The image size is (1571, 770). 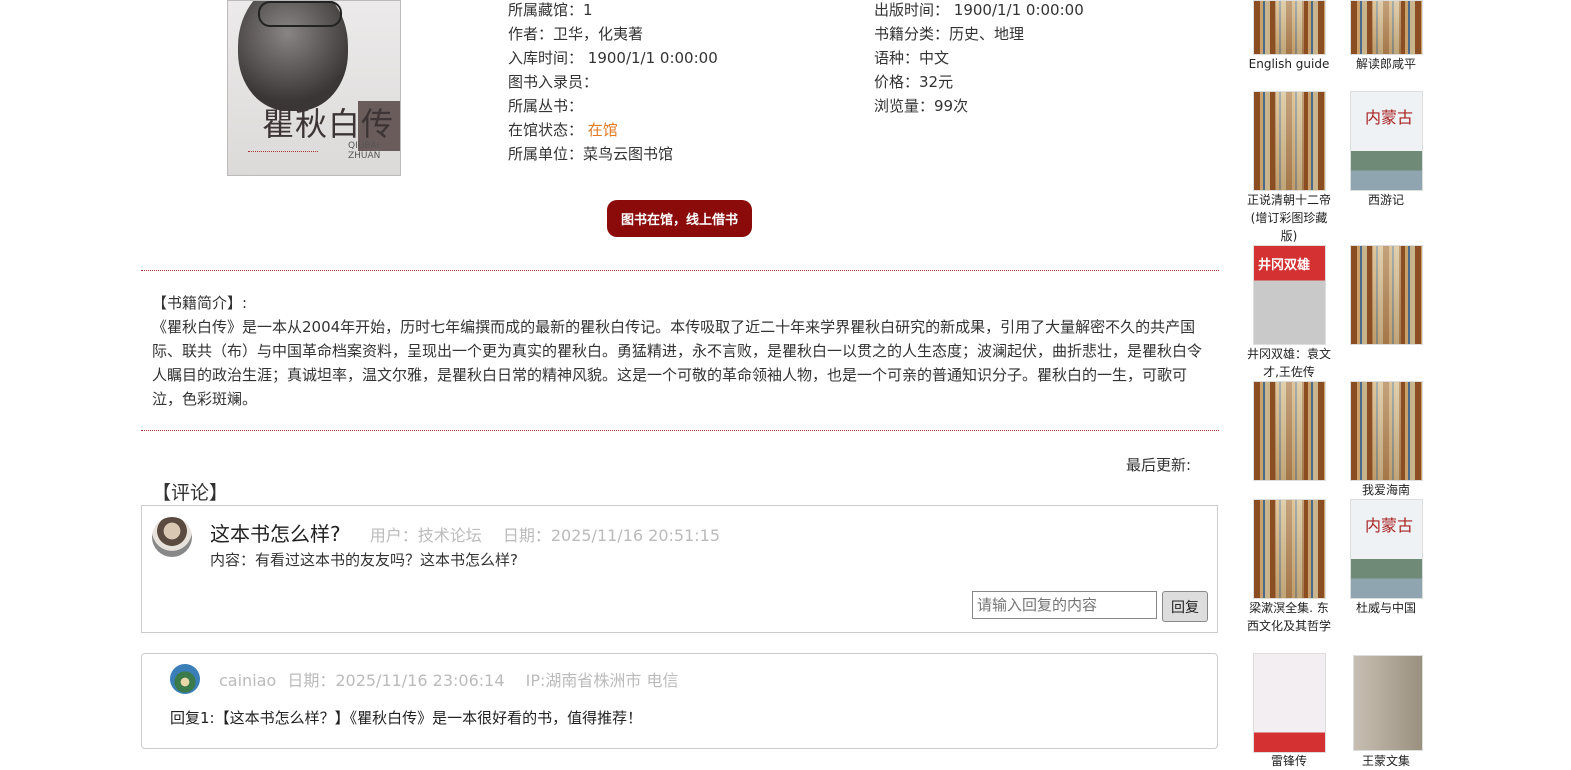 What do you see at coordinates (1289, 218) in the screenshot?
I see `sidebar-book-title: 正说清朝十二帝(增订彩图珍藏版)` at bounding box center [1289, 218].